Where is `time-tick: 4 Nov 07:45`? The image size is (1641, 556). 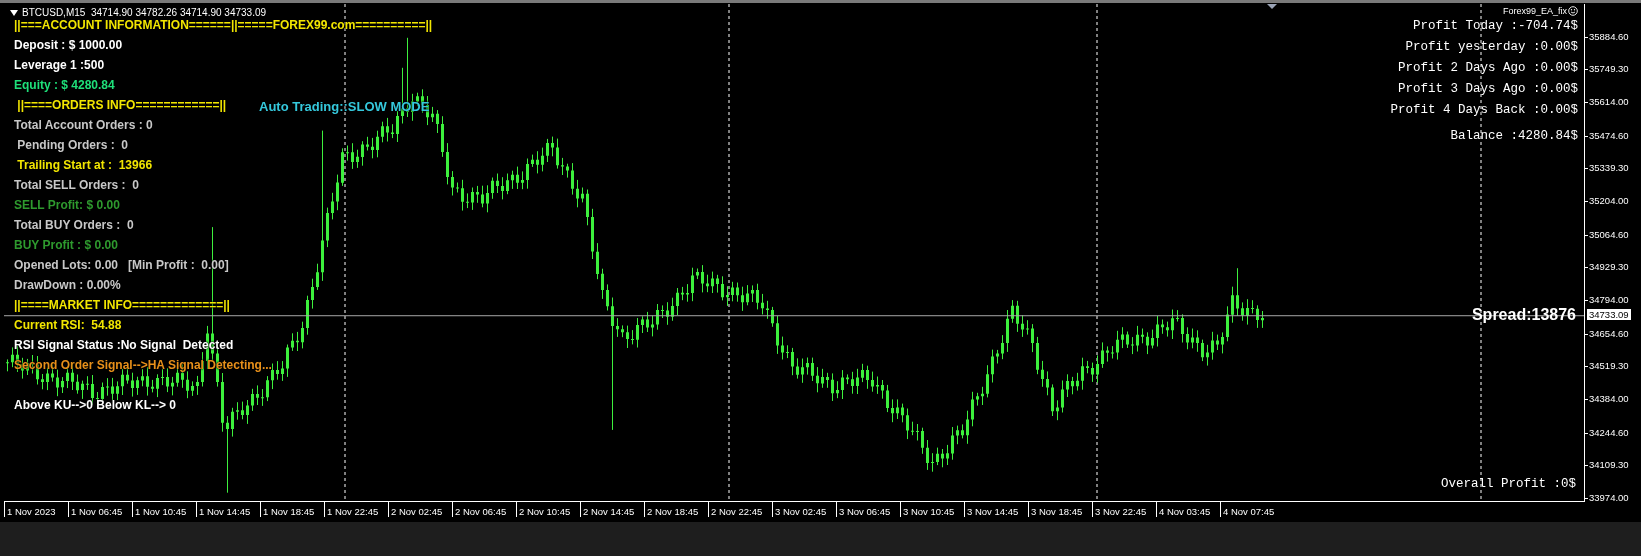 time-tick: 4 Nov 07:45 is located at coordinates (1252, 509).